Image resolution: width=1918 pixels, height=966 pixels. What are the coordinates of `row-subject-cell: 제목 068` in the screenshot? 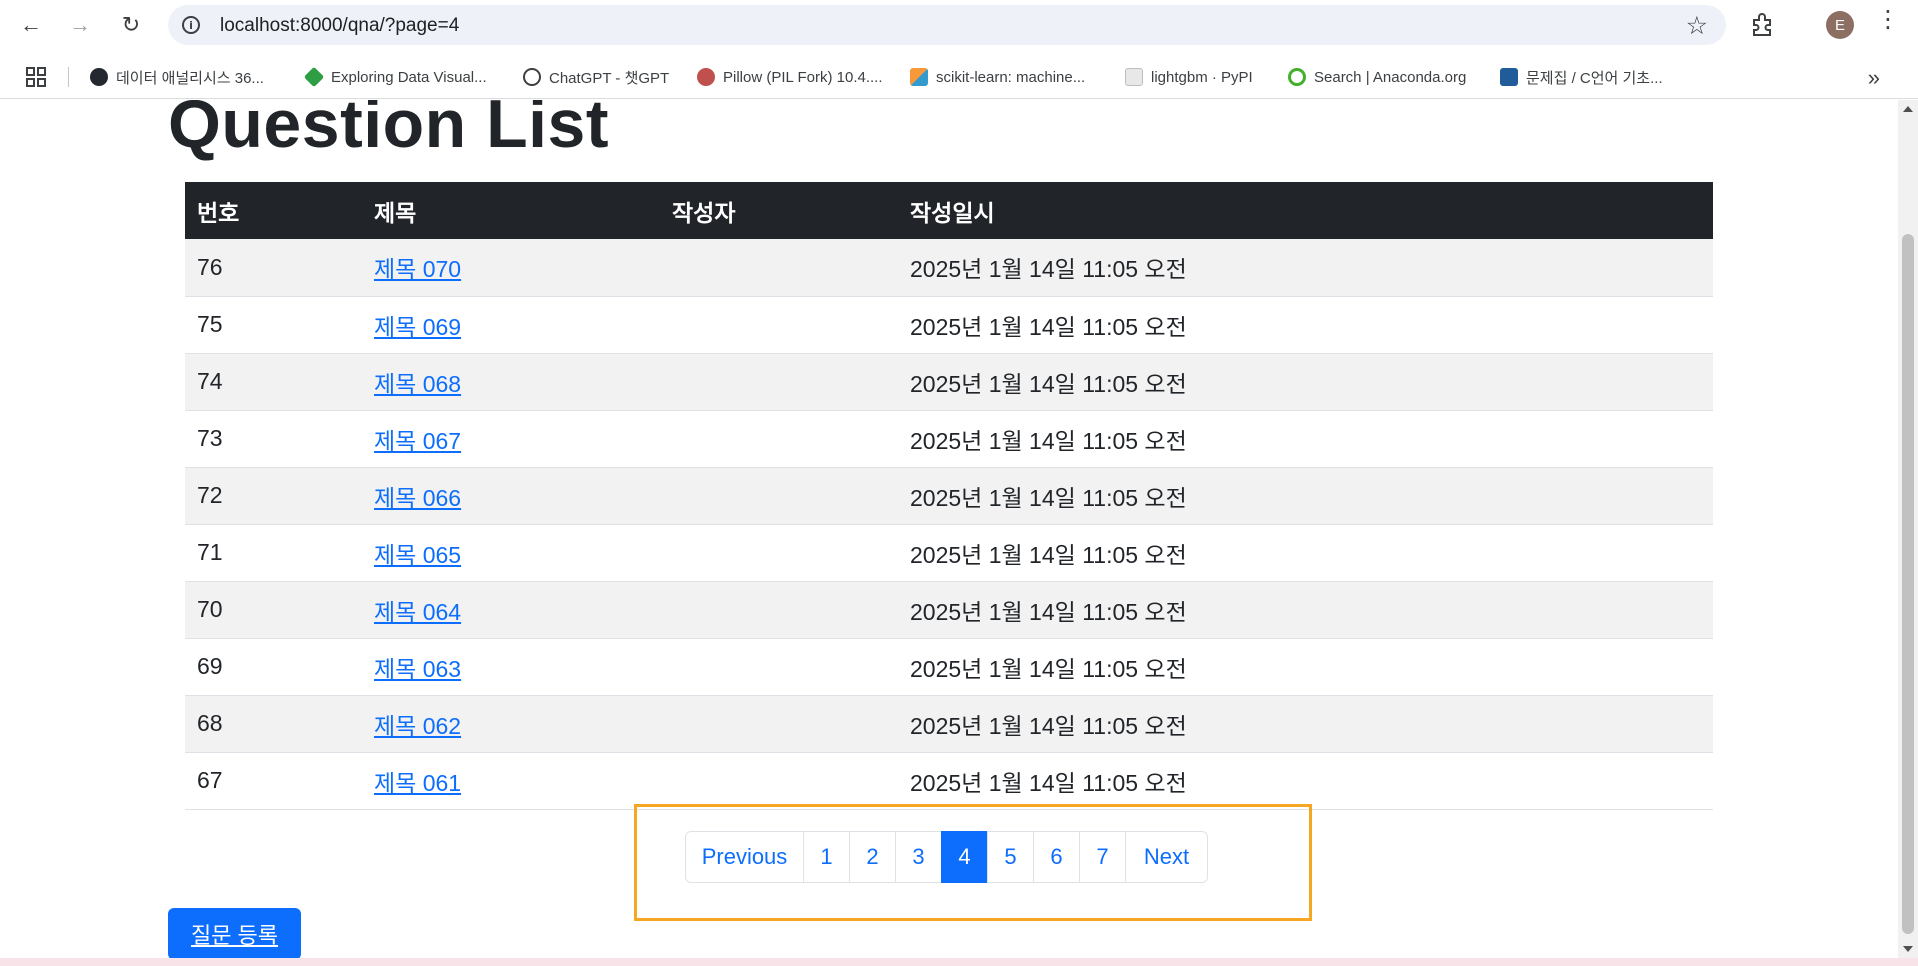 It's located at (511, 381).